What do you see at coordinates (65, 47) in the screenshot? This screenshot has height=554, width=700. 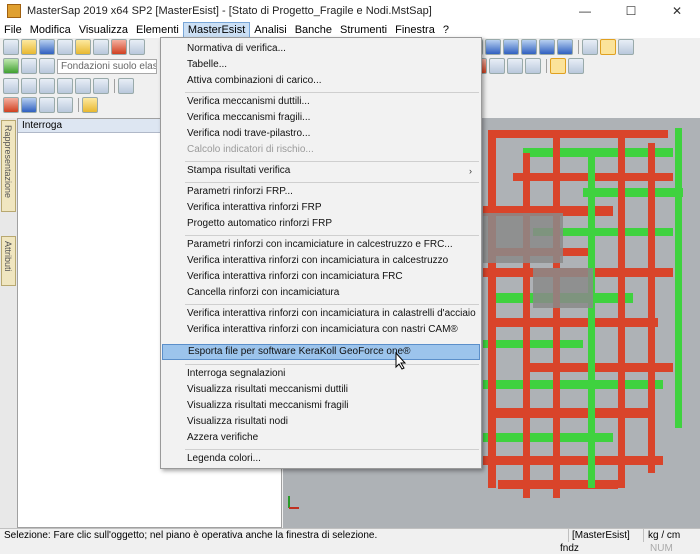 I see `print-icon` at bounding box center [65, 47].